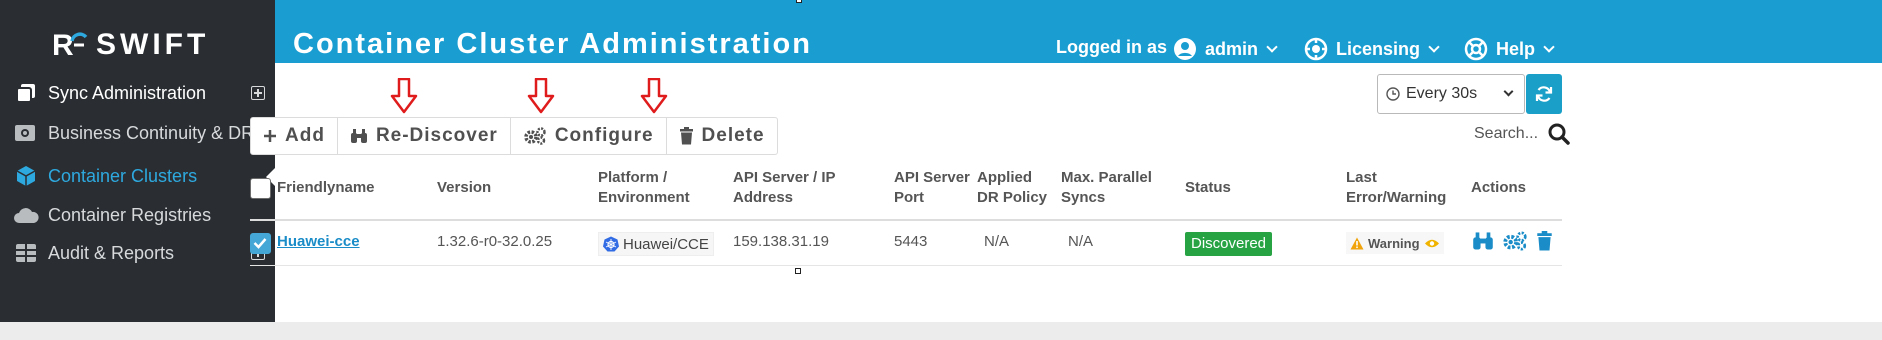  Describe the element at coordinates (1393, 94) in the screenshot. I see `clock-icon` at that location.